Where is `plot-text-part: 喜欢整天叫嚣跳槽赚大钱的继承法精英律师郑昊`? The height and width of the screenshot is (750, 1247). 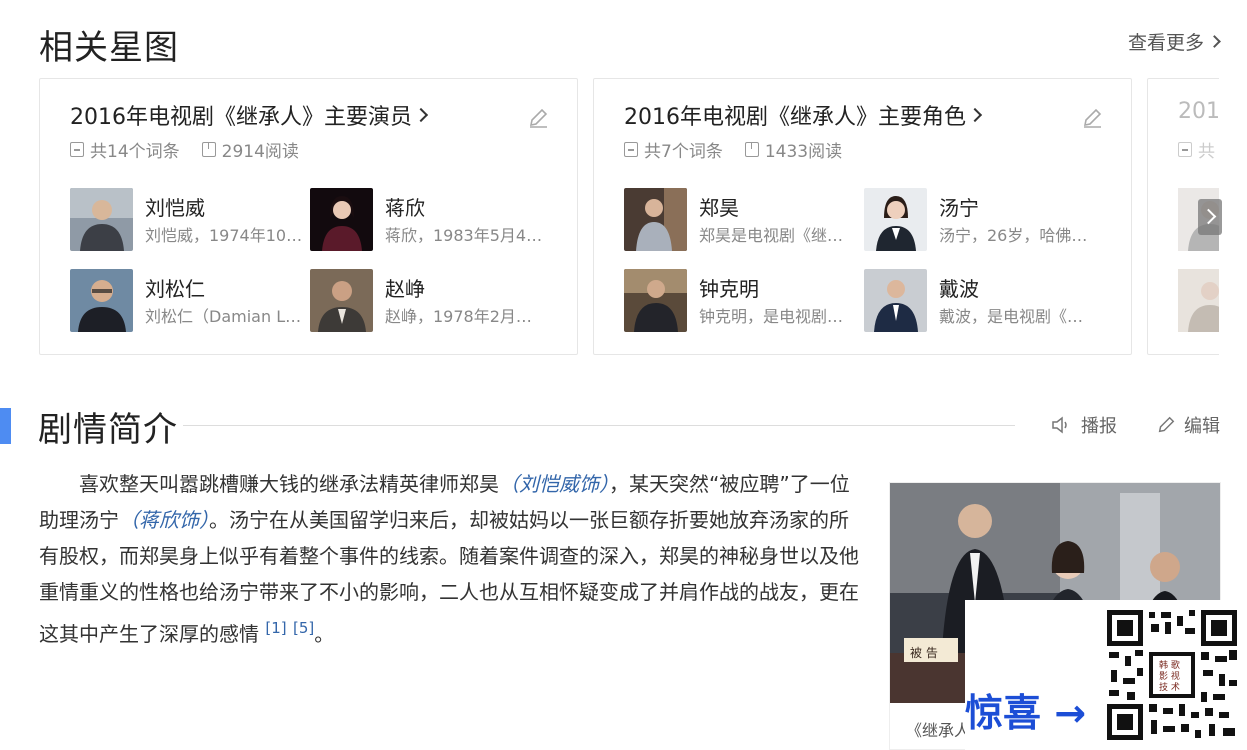 plot-text-part: 喜欢整天叫嚣跳槽赚大钱的继承法精英律师郑昊 is located at coordinates (289, 484).